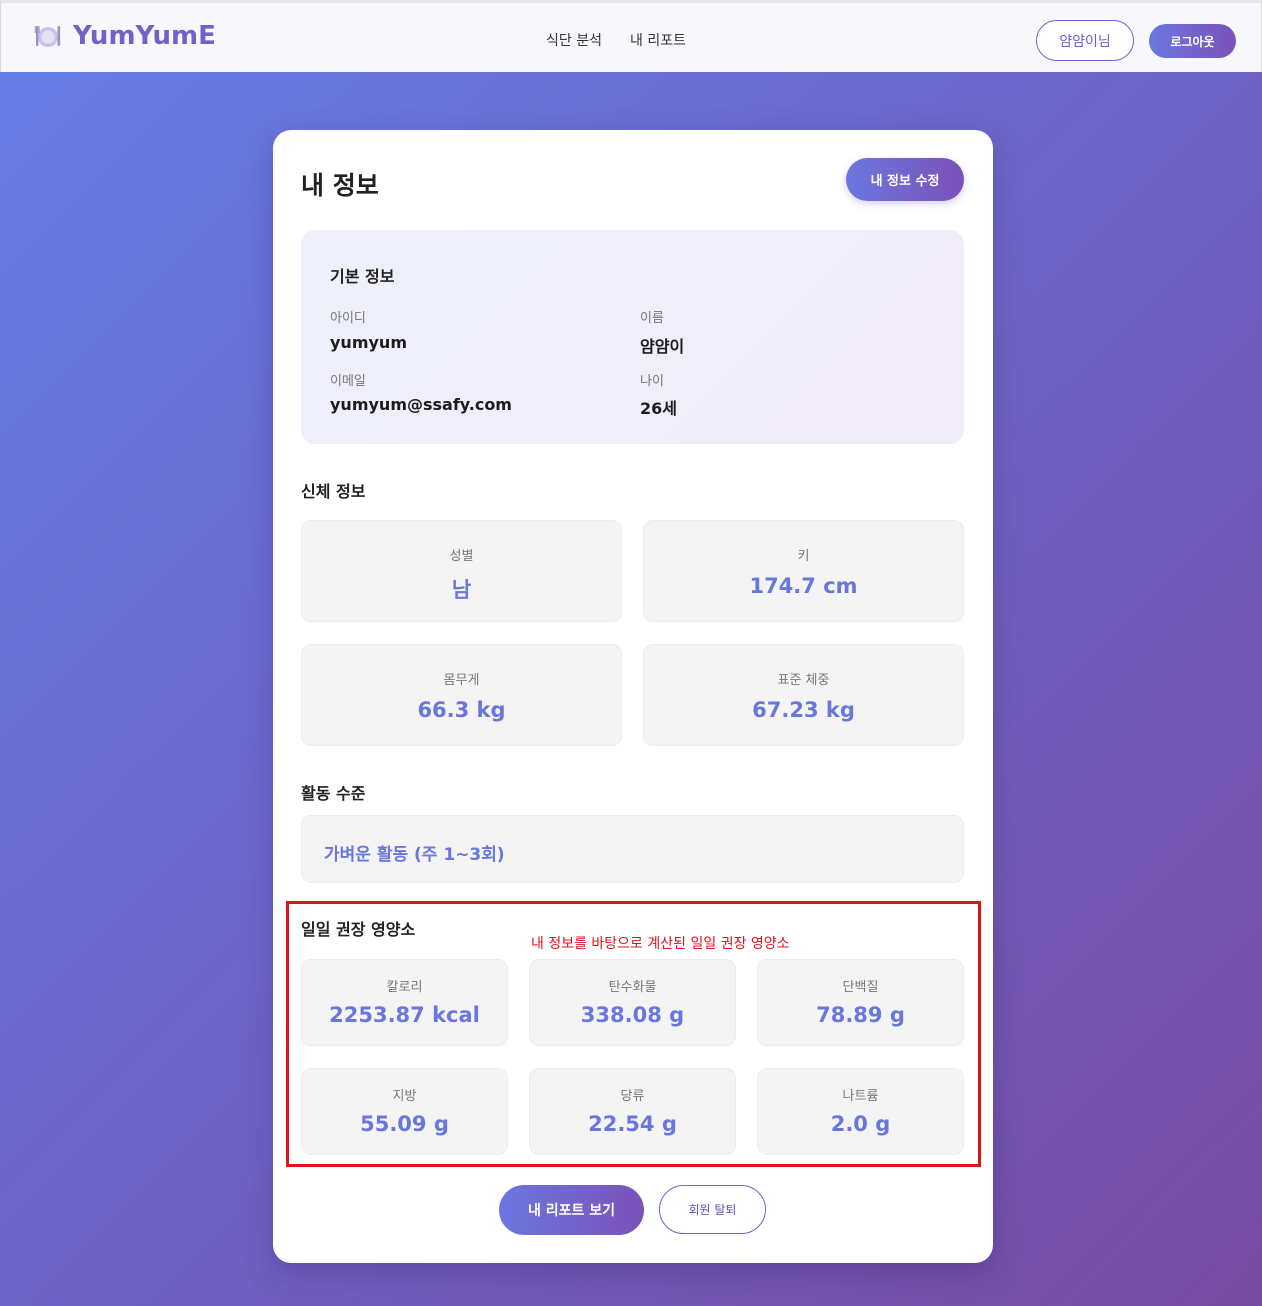 The height and width of the screenshot is (1306, 1262). What do you see at coordinates (574, 40) in the screenshot?
I see `nav-diet-analysis: 식단 분석` at bounding box center [574, 40].